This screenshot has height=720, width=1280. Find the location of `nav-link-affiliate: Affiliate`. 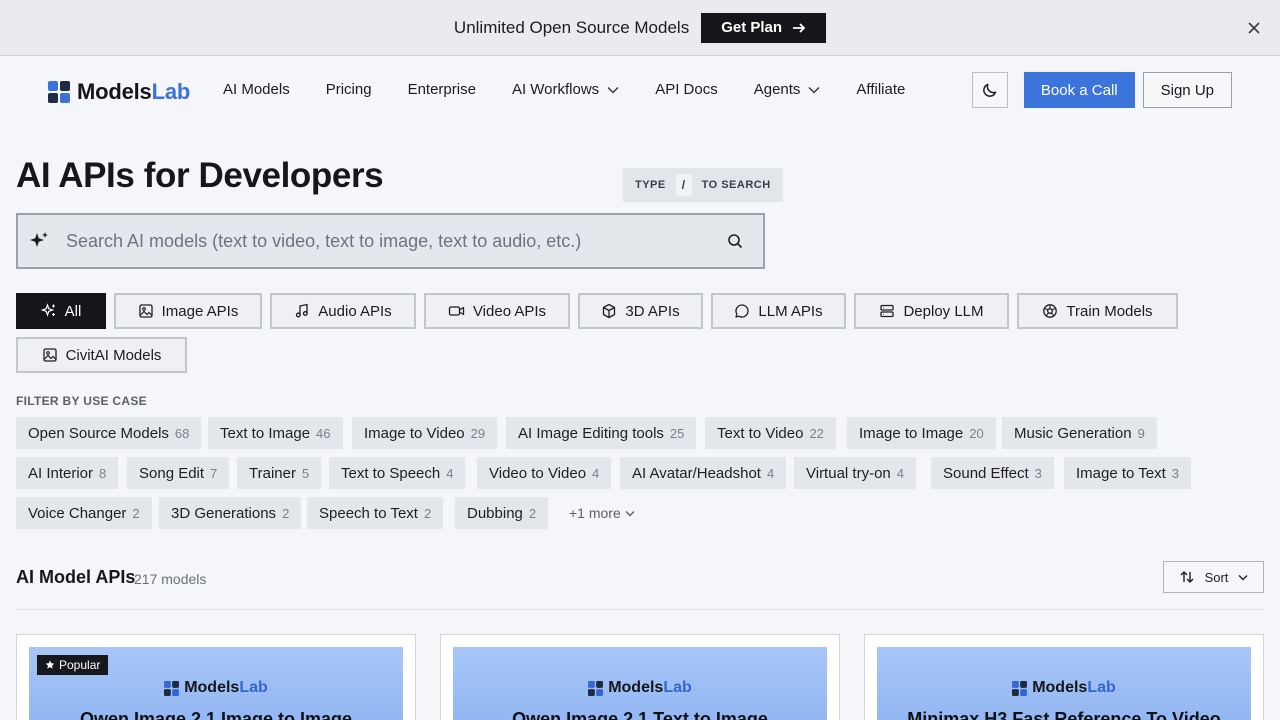

nav-link-affiliate: Affiliate is located at coordinates (880, 89).